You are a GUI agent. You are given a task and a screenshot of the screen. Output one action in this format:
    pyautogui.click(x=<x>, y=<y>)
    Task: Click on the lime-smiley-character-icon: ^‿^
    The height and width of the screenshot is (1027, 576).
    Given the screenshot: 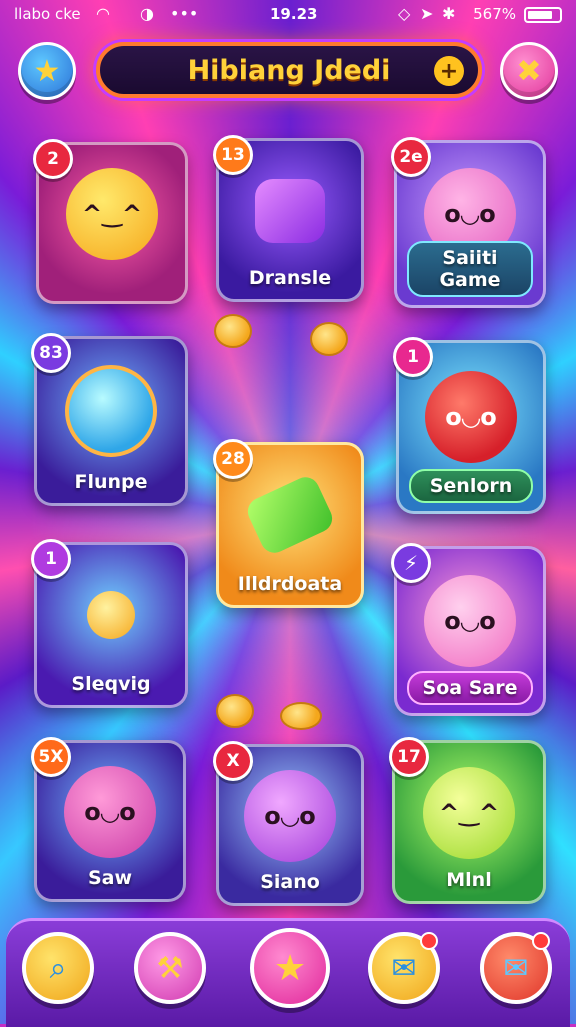 What is the action you would take?
    pyautogui.click(x=469, y=812)
    